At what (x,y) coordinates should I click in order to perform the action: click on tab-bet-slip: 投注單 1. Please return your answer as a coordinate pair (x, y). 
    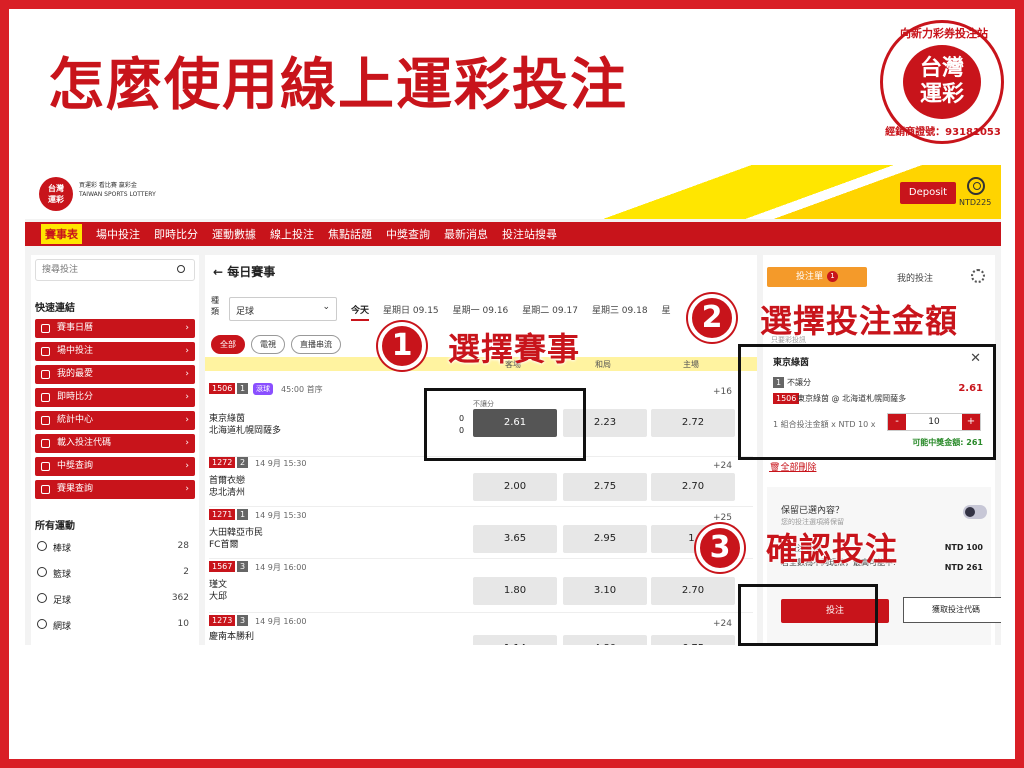
    Looking at the image, I should click on (817, 277).